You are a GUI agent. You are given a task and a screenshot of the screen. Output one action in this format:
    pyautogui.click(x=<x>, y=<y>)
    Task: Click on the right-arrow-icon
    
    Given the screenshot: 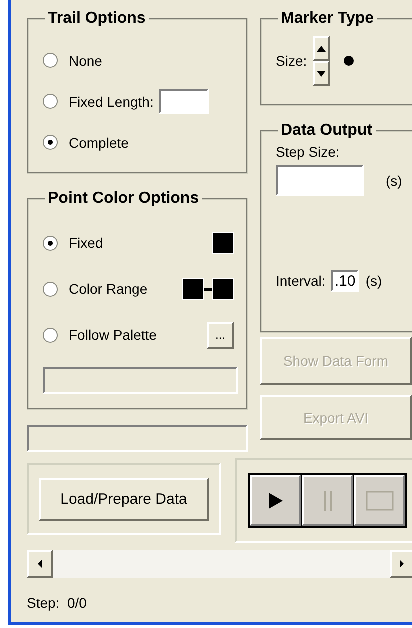 What is the action you would take?
    pyautogui.click(x=402, y=564)
    